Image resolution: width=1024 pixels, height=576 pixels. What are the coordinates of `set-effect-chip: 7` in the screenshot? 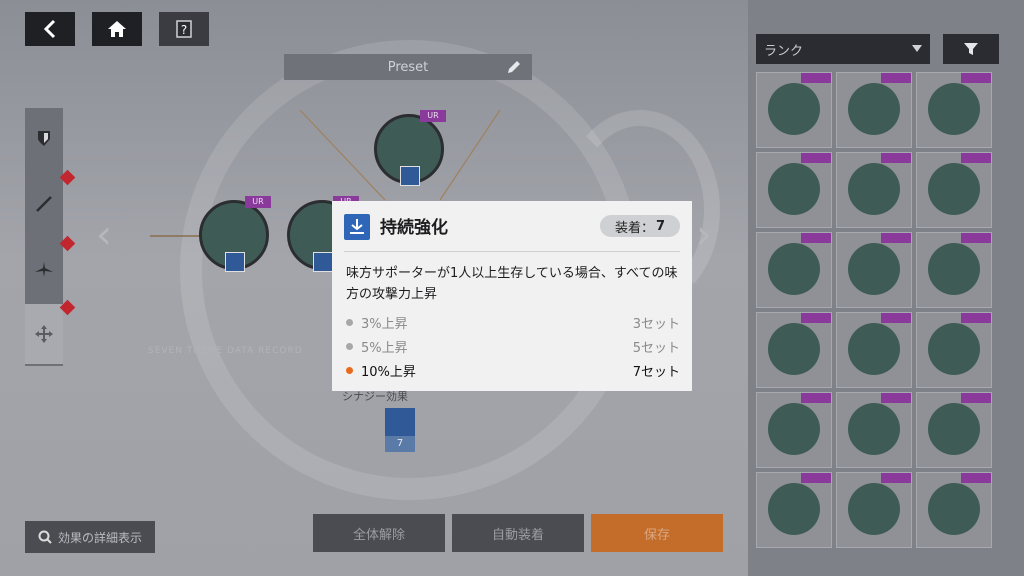 It's located at (400, 430).